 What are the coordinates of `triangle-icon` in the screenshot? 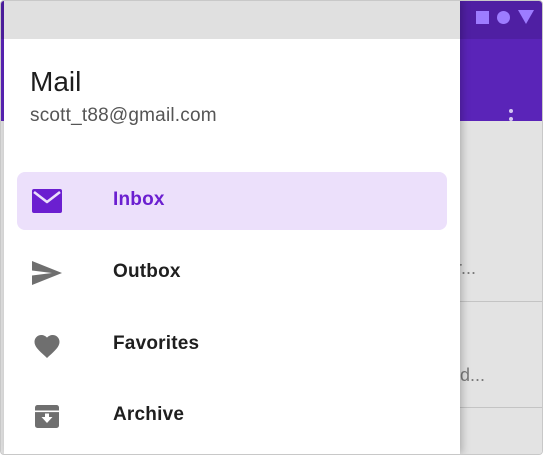 It's located at (526, 17).